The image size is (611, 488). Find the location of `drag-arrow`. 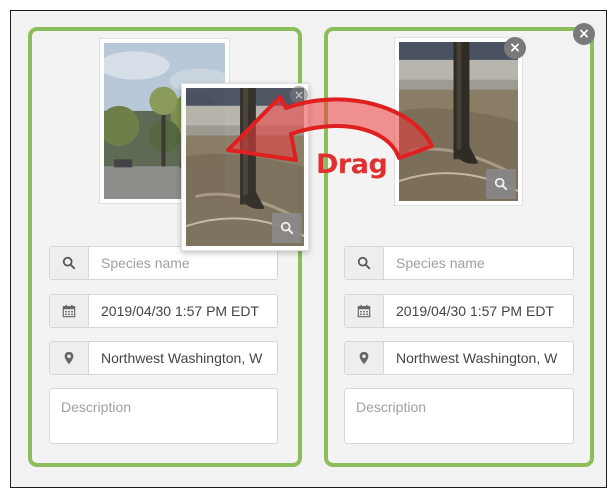

drag-arrow is located at coordinates (330, 128).